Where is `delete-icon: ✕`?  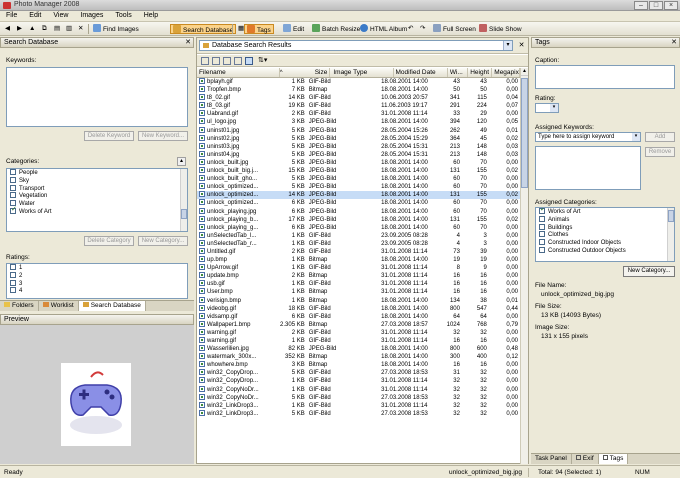
delete-icon: ✕ is located at coordinates (80, 29).